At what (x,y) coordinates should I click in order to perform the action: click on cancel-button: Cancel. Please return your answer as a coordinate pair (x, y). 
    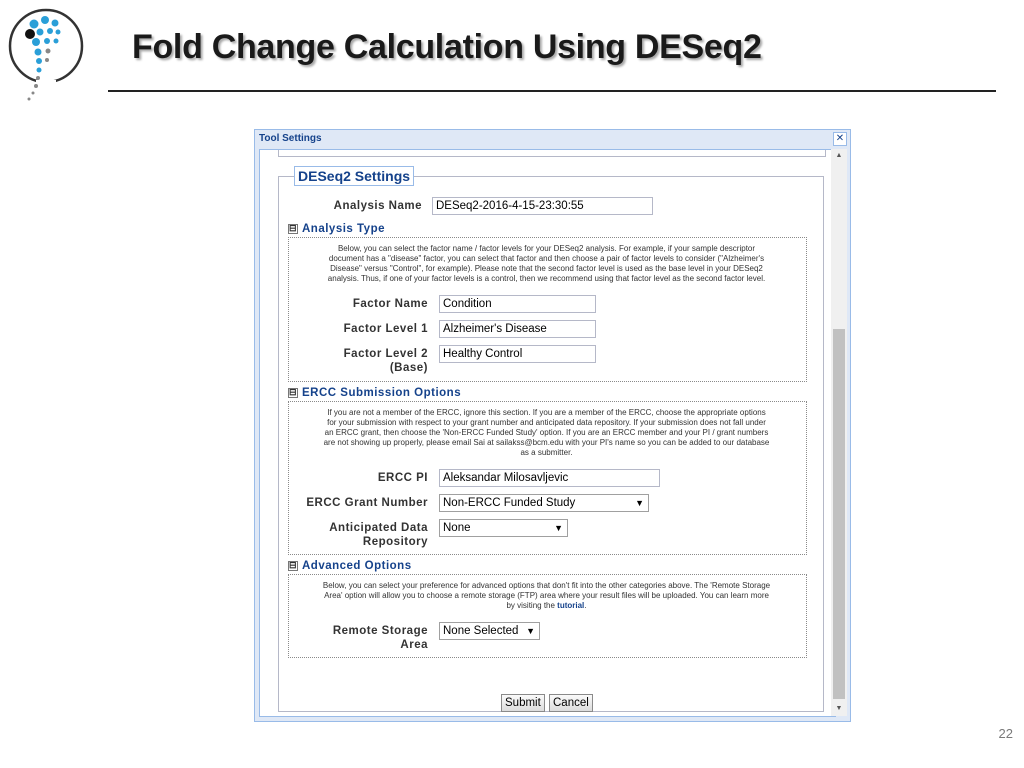
    Looking at the image, I should click on (571, 703).